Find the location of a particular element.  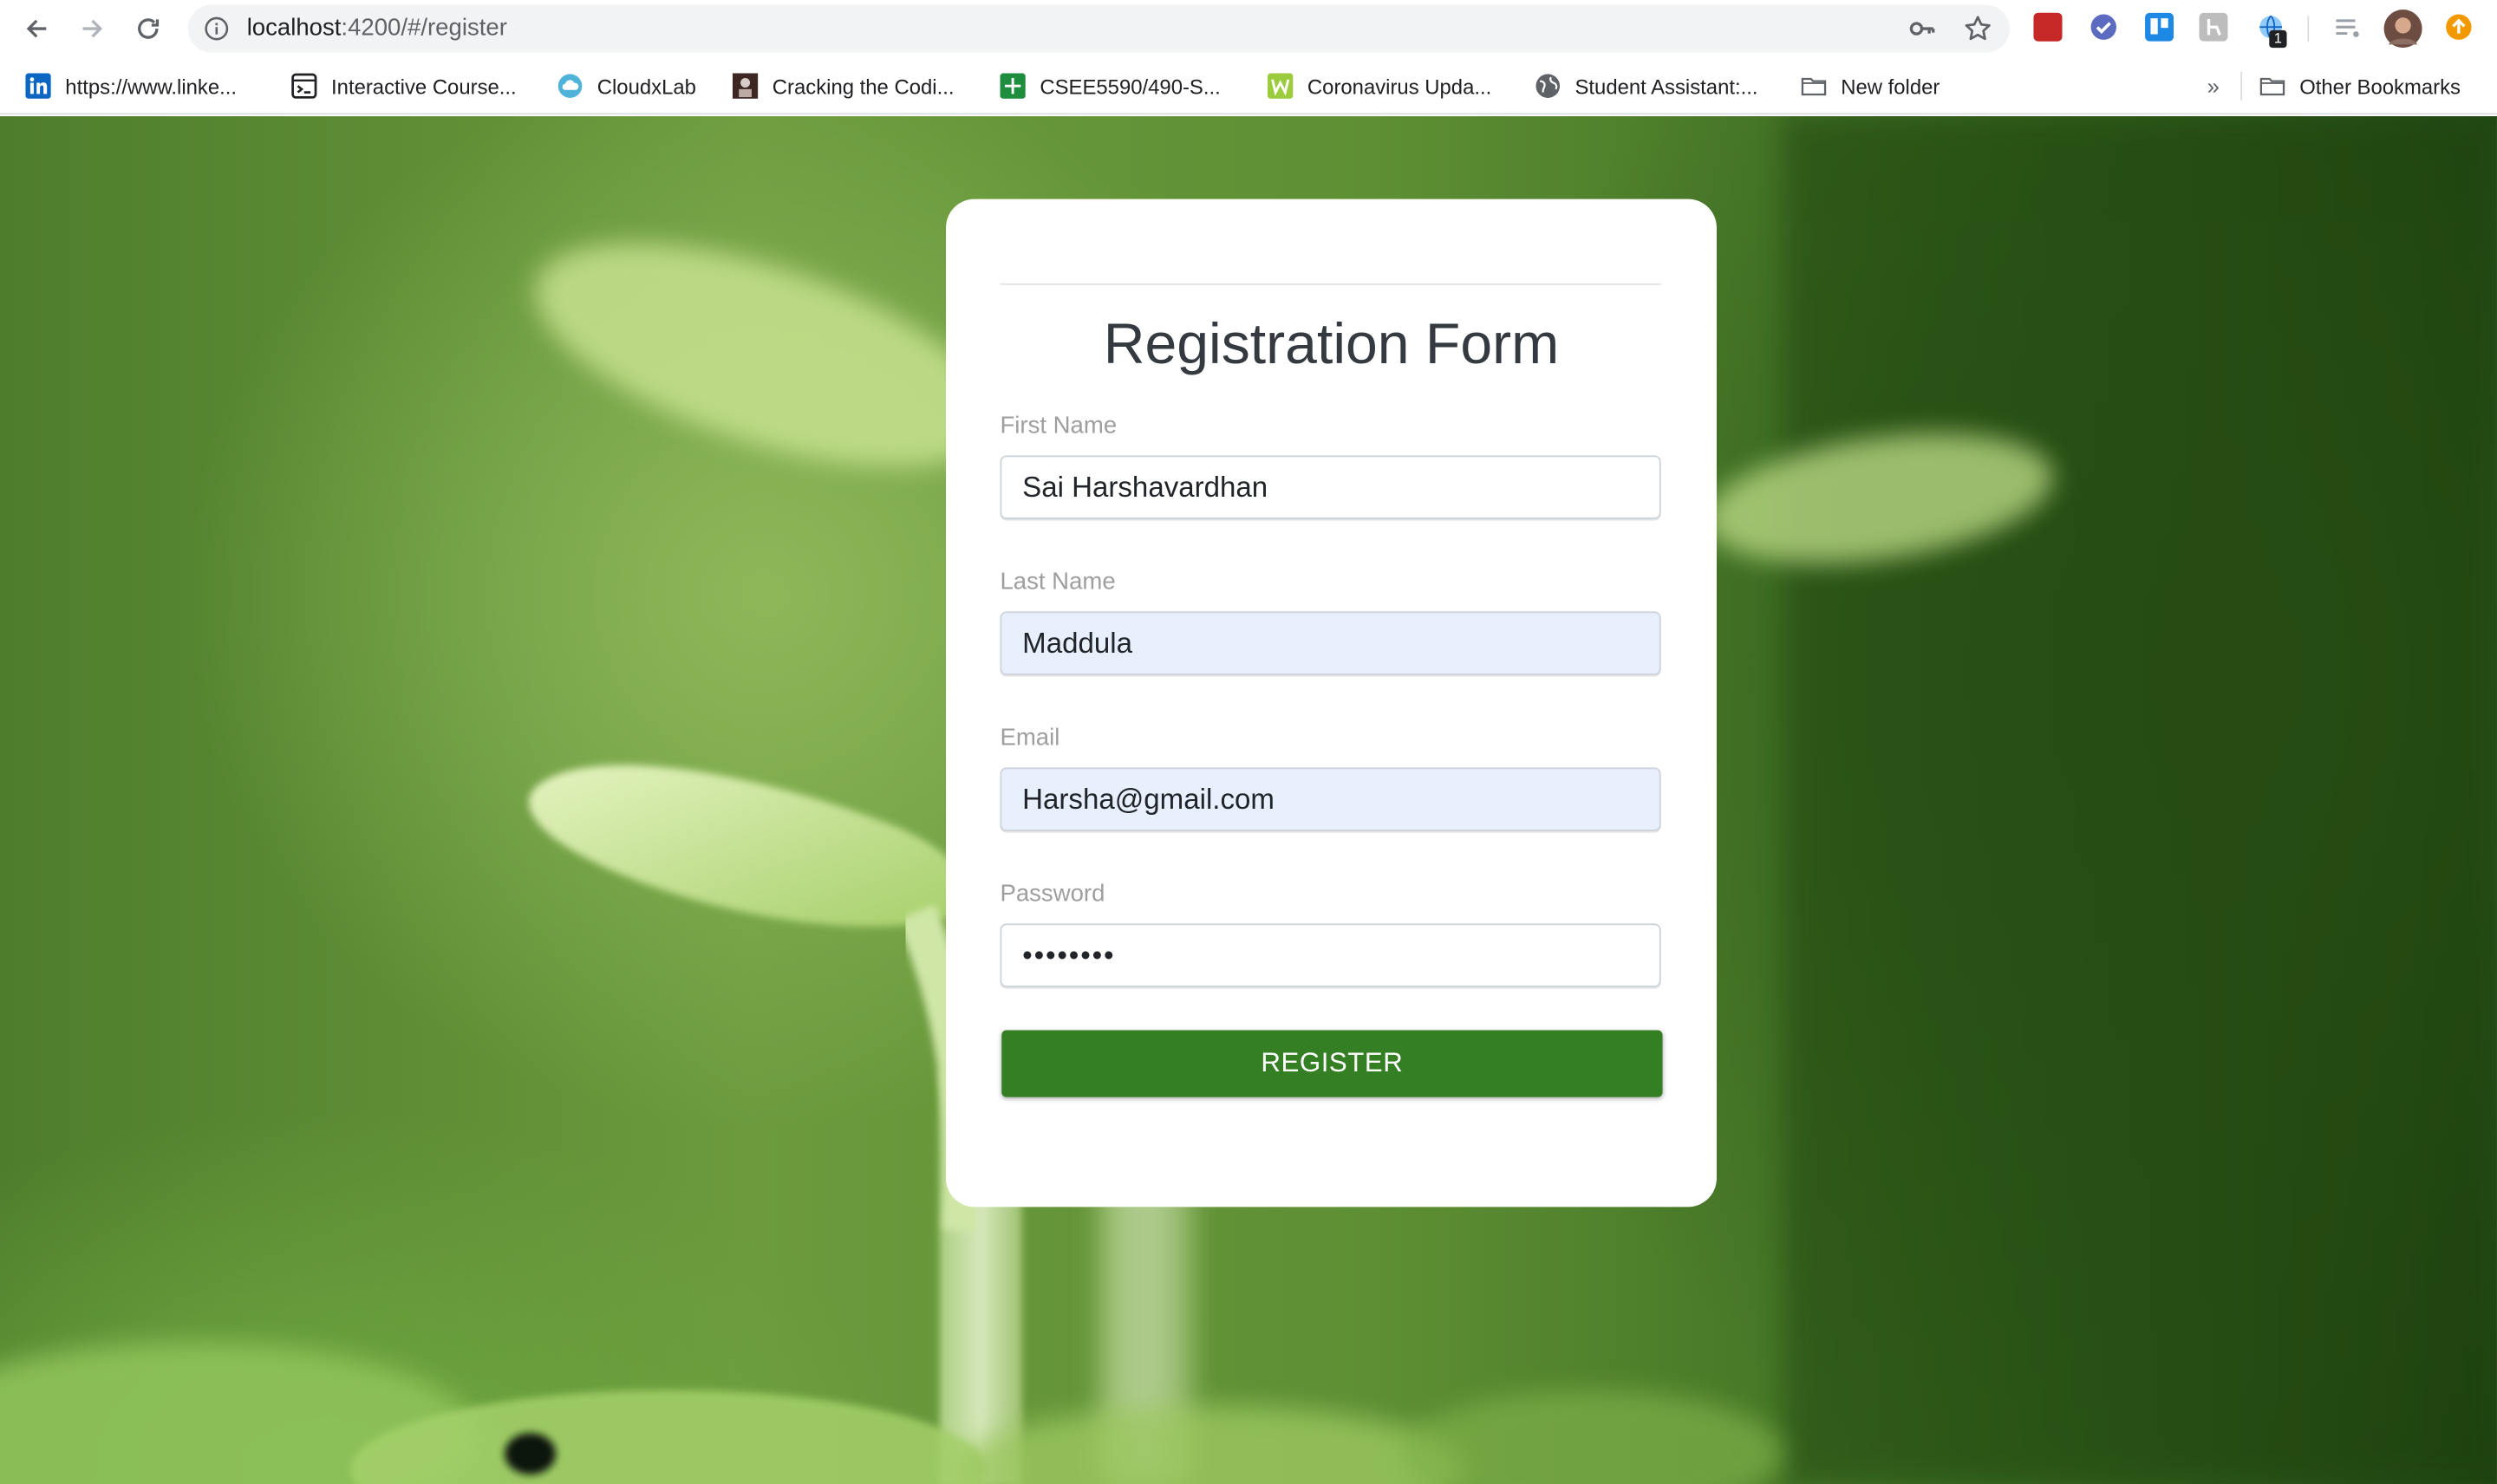

bookmark-label: New folder is located at coordinates (1890, 86).